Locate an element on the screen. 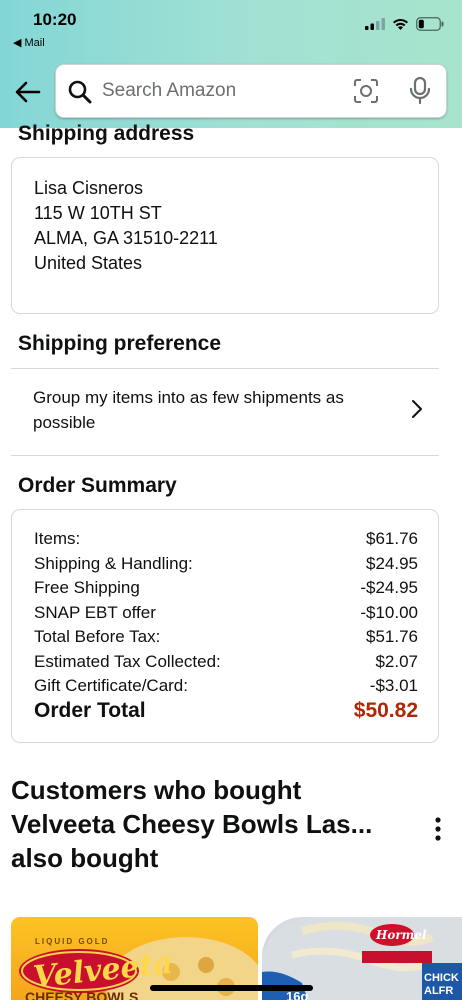 This screenshot has width=462, height=1000. summary-label: Total Before Tax: is located at coordinates (97, 636).